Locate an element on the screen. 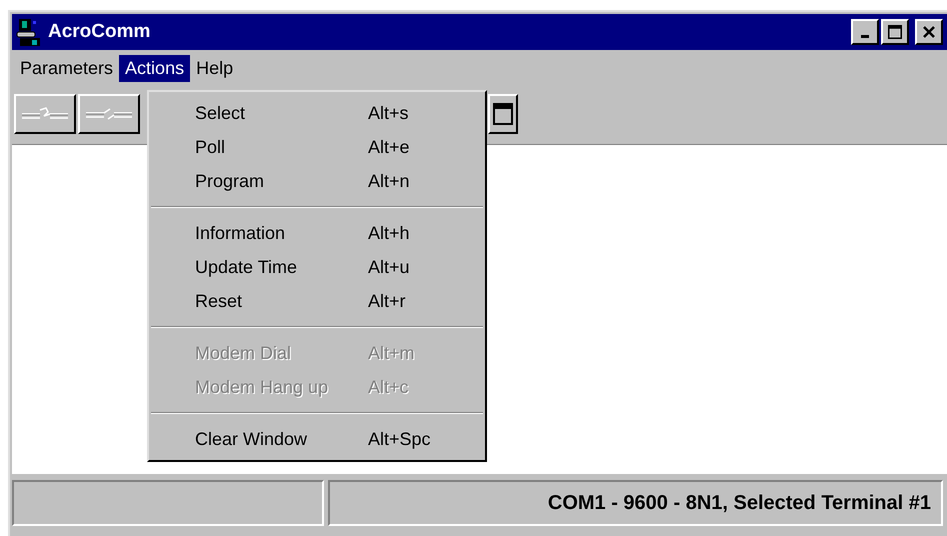  menu-item: Parameters is located at coordinates (67, 68).